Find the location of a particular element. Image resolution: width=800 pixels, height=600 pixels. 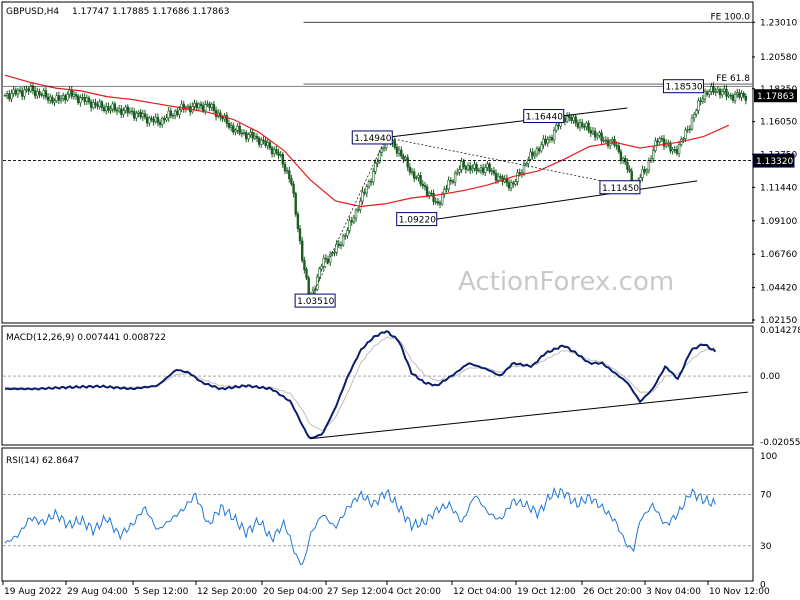

macd-title: MACD(12,26,9) 0.007441 0.008722 is located at coordinates (86, 338).